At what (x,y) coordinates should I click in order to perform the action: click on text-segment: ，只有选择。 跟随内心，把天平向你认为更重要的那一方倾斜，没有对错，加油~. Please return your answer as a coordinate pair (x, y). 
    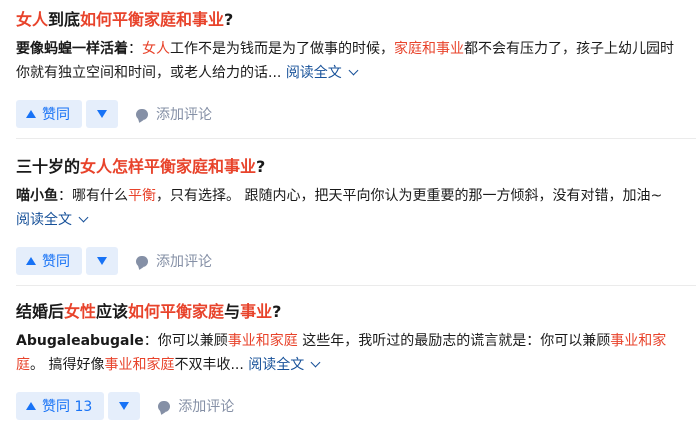
    Looking at the image, I should click on (409, 196).